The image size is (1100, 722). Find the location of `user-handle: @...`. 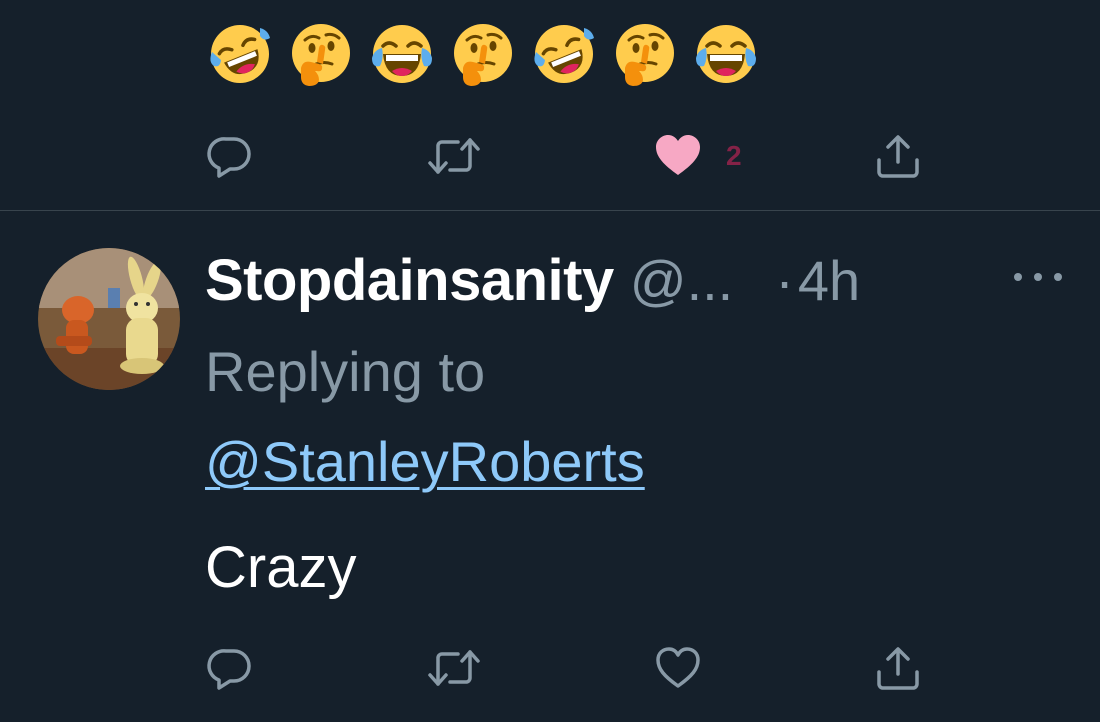

user-handle: @... is located at coordinates (682, 280).